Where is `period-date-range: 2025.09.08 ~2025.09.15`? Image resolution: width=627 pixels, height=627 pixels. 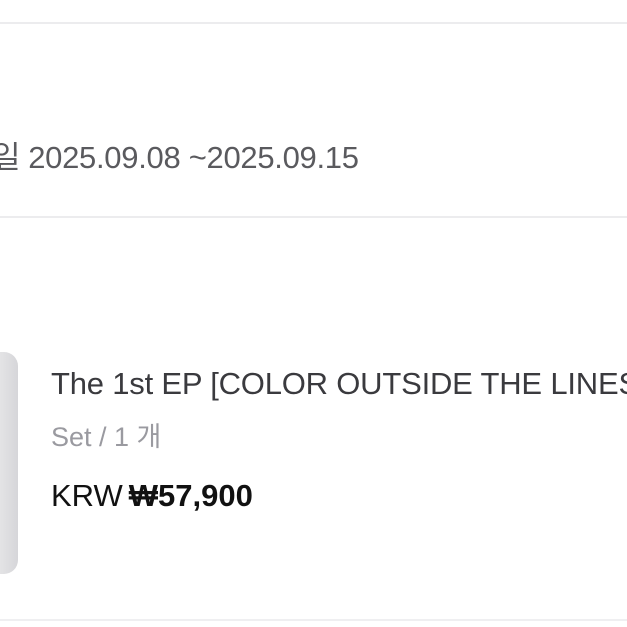 period-date-range: 2025.09.08 ~2025.09.15 is located at coordinates (193, 157).